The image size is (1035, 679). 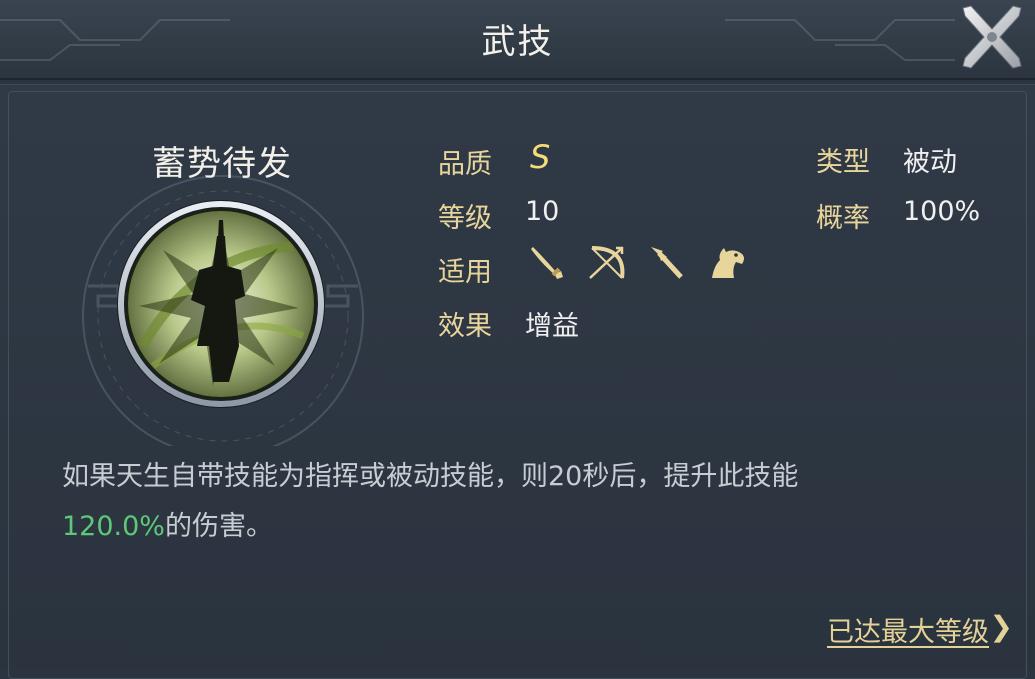 What do you see at coordinates (465, 218) in the screenshot?
I see `level-label: 等级` at bounding box center [465, 218].